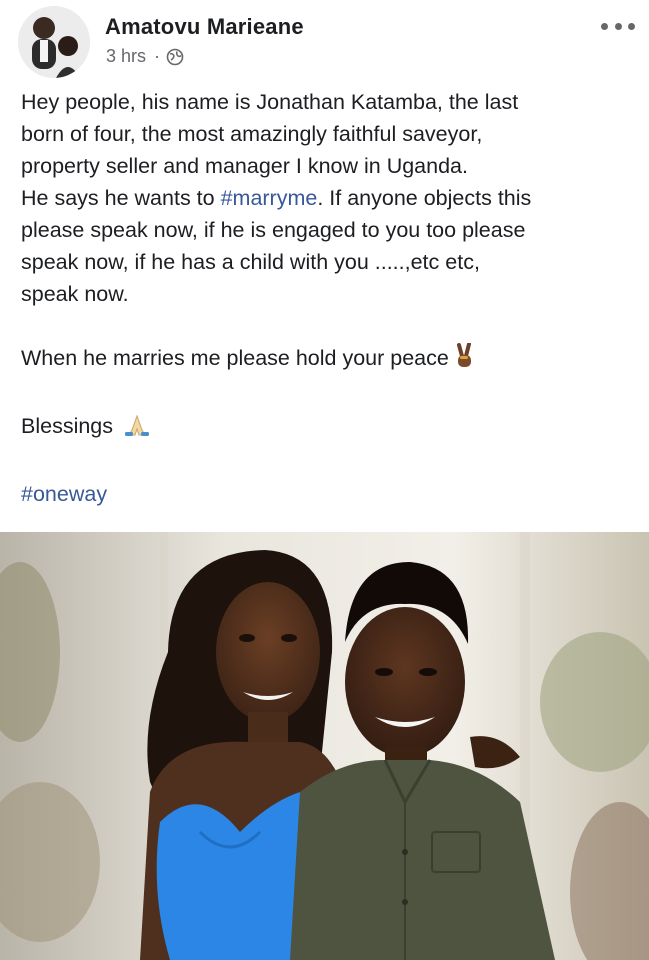 This screenshot has width=649, height=960. Describe the element at coordinates (64, 494) in the screenshot. I see `hashtag-oneway: #oneway` at that location.